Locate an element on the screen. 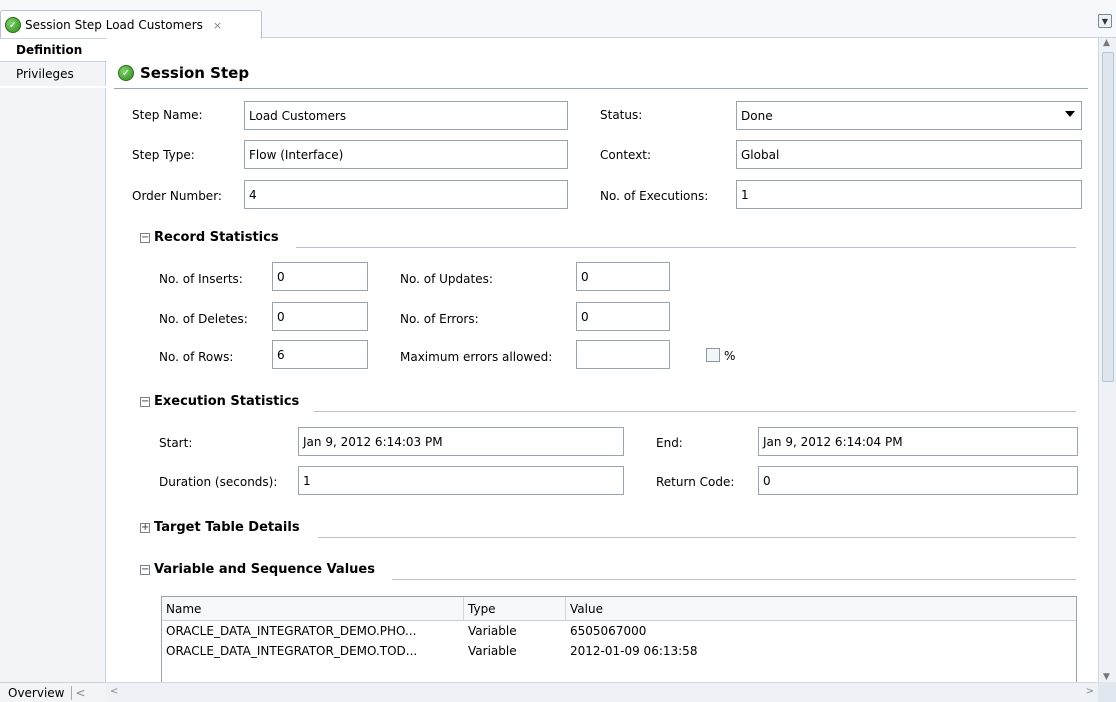 Image resolution: width=1116 pixels, height=702 pixels. horizontal-scrollbar: < > is located at coordinates (602, 692).